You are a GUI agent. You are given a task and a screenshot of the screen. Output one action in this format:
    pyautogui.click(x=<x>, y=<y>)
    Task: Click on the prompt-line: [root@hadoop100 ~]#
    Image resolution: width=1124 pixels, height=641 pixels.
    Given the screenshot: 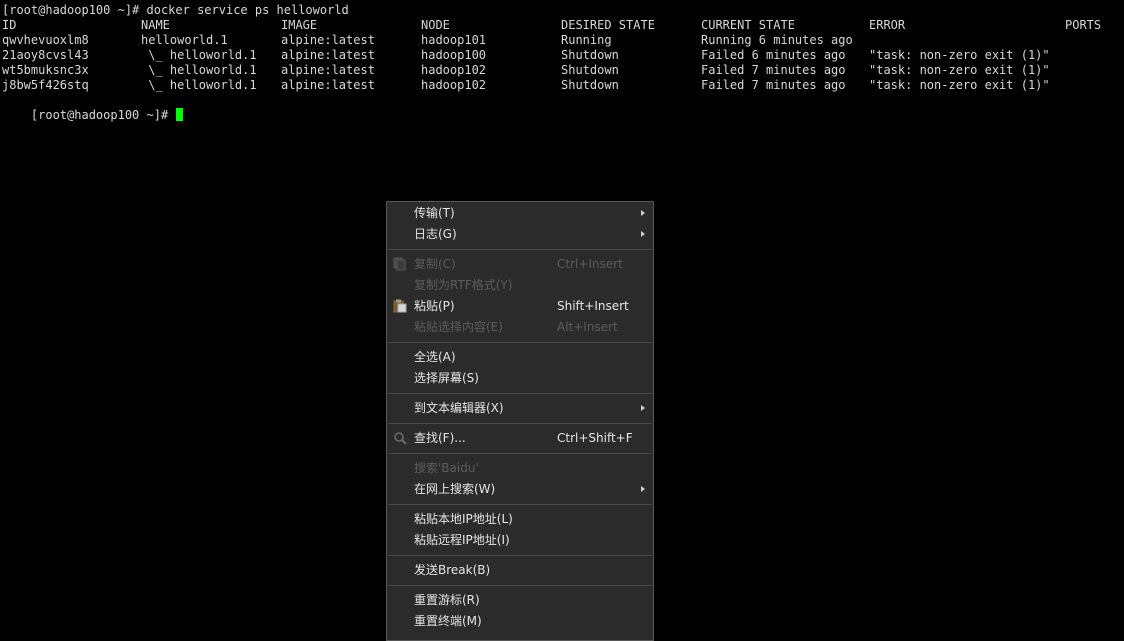 What is the action you would take?
    pyautogui.click(x=93, y=107)
    